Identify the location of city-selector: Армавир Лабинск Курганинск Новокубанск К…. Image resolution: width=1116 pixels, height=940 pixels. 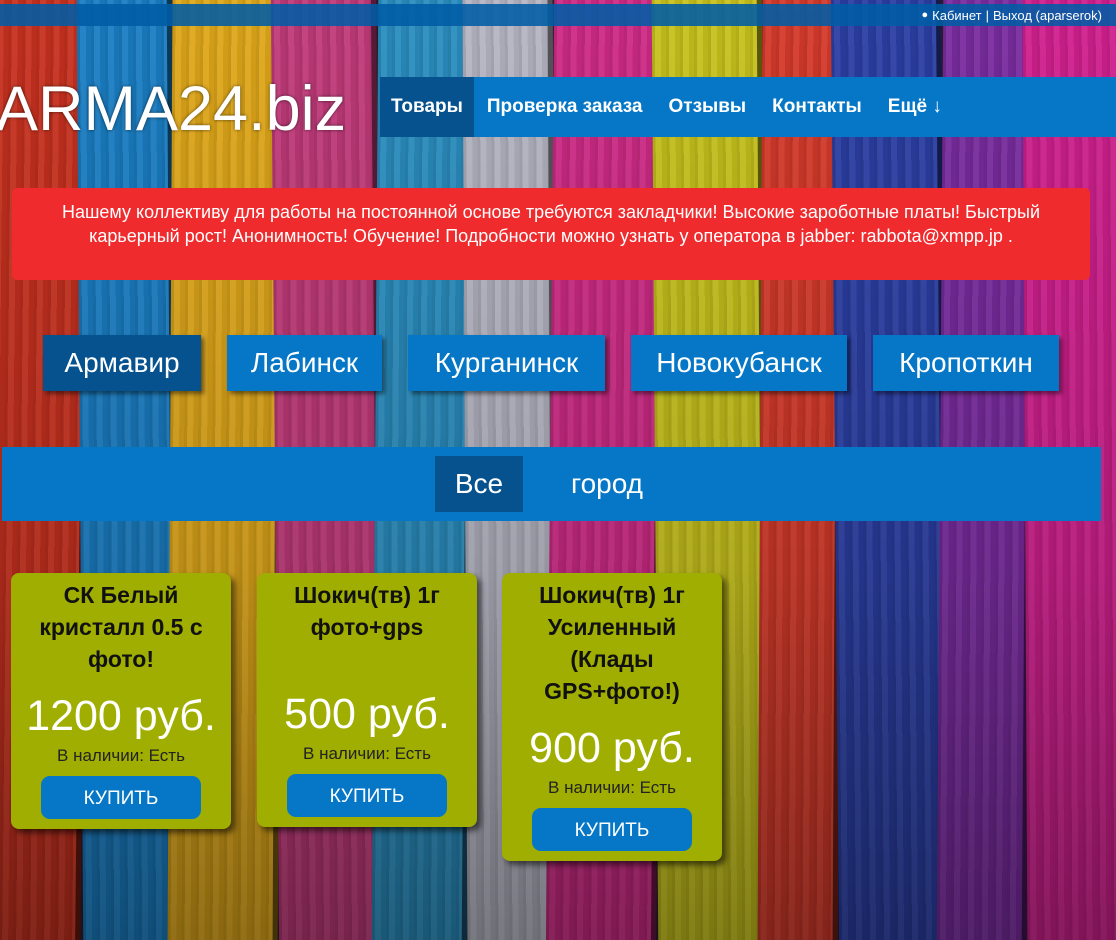
(558, 363).